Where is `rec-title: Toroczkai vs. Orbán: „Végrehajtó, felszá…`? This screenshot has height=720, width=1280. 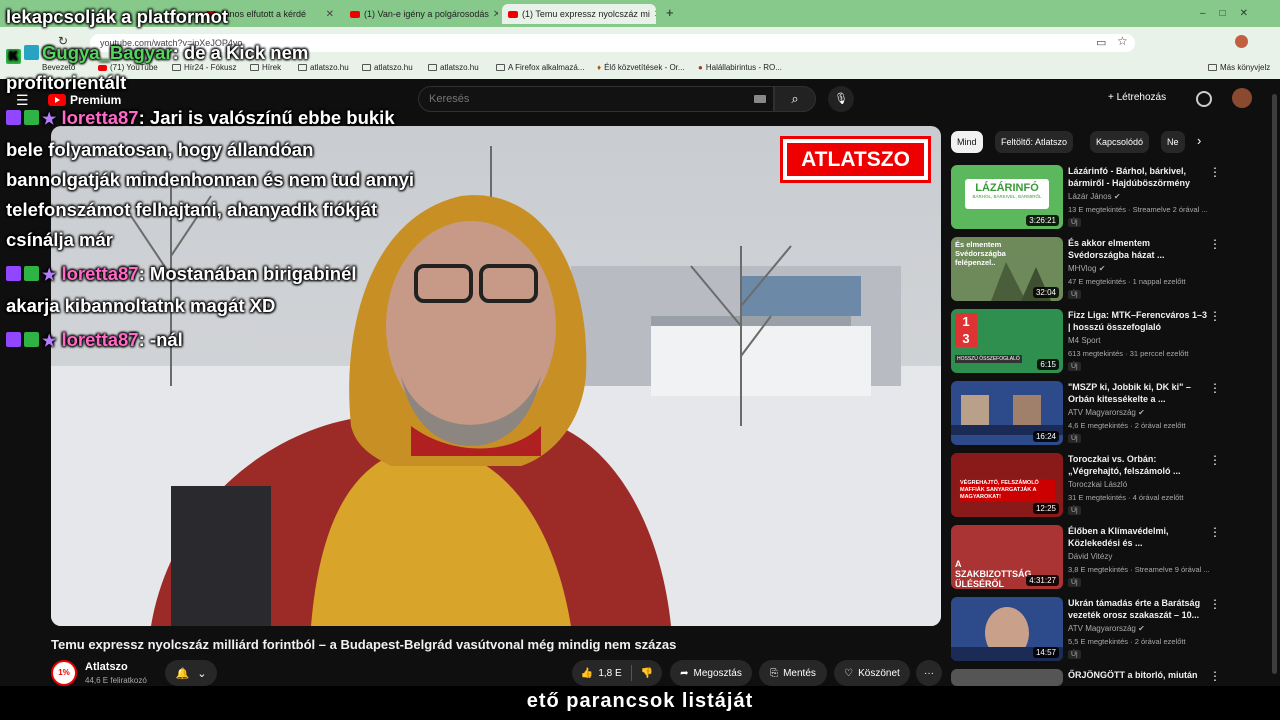
rec-title: Toroczkai vs. Orbán: „Végrehajtó, felszá… is located at coordinates (1138, 465).